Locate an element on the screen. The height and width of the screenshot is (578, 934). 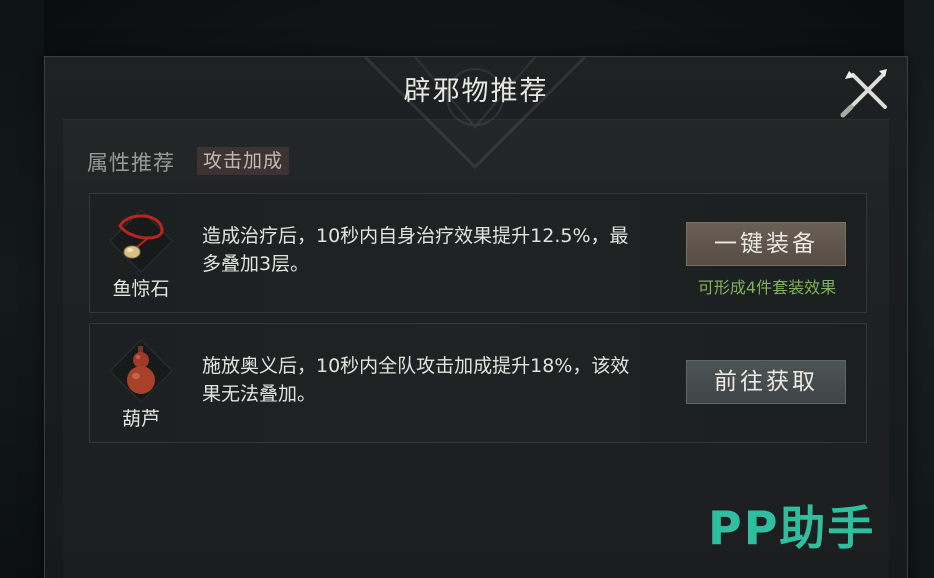
item-name: 葫芦 is located at coordinates (140, 419).